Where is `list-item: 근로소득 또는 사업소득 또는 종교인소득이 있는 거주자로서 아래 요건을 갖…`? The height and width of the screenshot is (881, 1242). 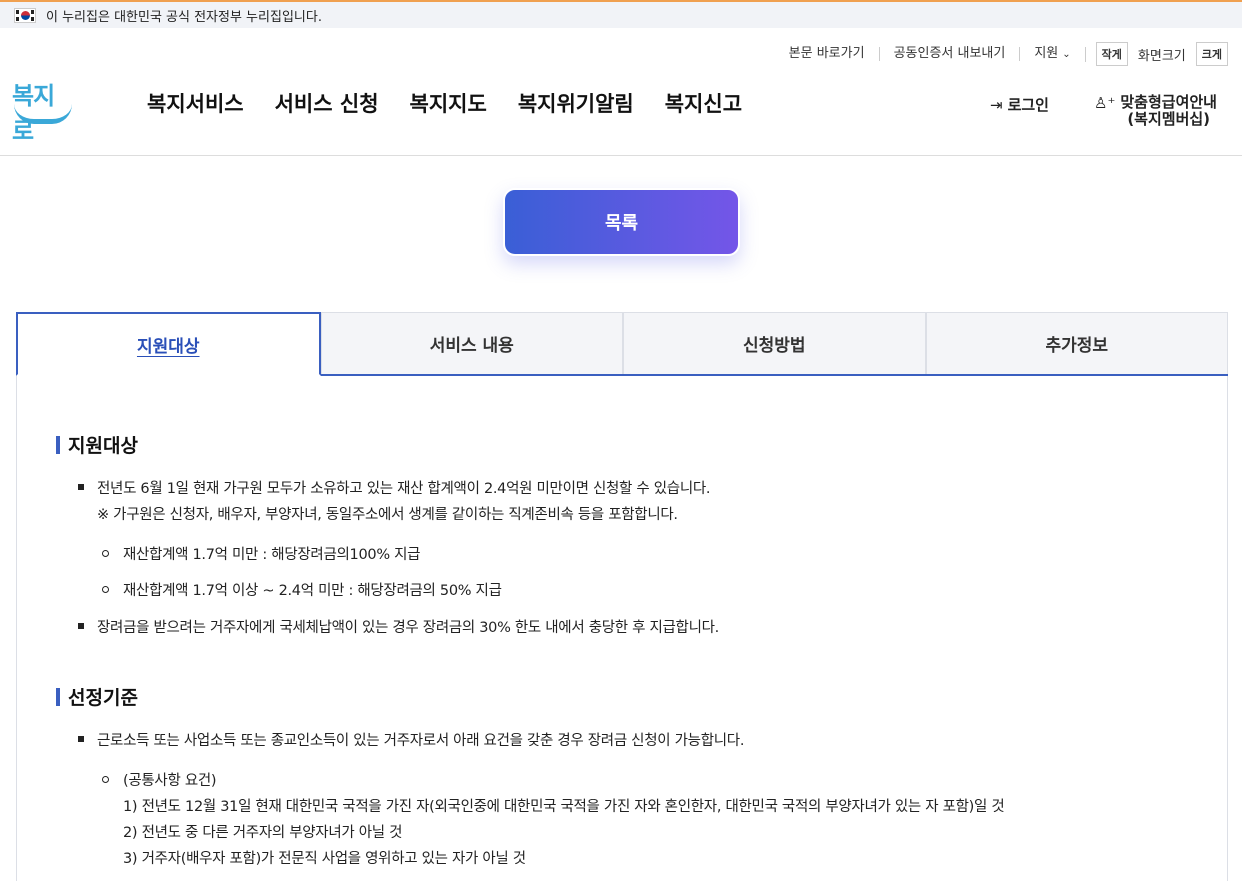
list-item: 근로소득 또는 사업소득 또는 종교인소득이 있는 거주자로서 아래 요건을 갖… is located at coordinates (421, 741).